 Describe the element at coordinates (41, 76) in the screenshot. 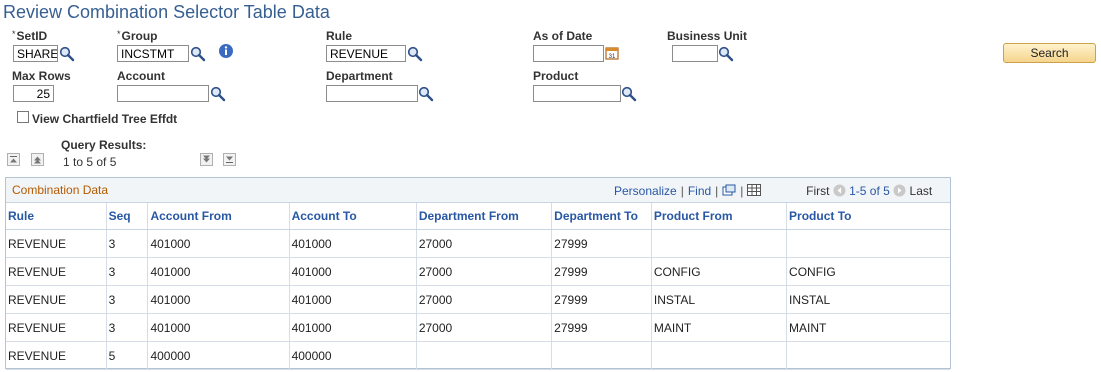

I see `max-rows-label: Max Rows` at that location.